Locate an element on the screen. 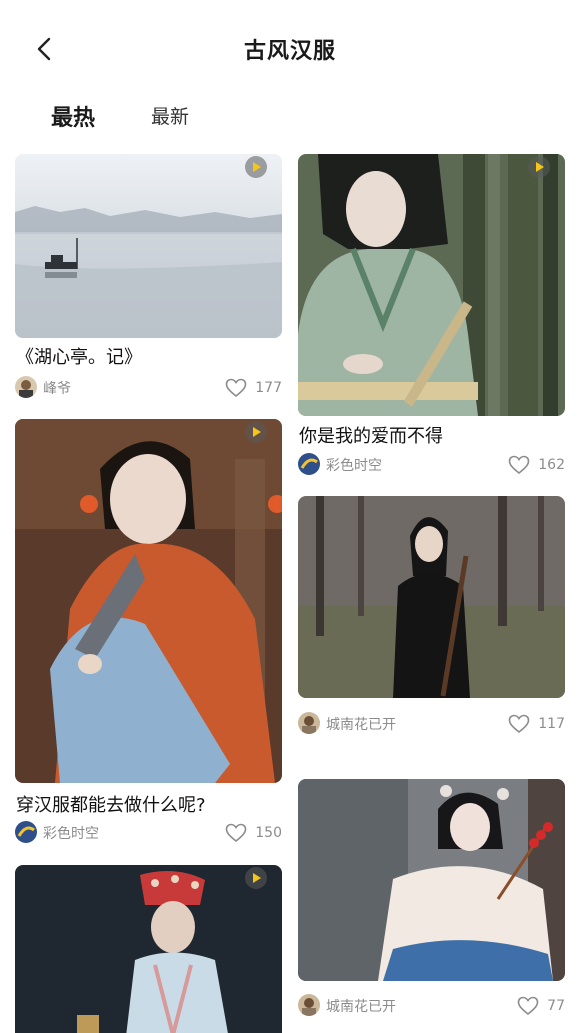  card-meta: 彩色时空 150 is located at coordinates (148, 833).